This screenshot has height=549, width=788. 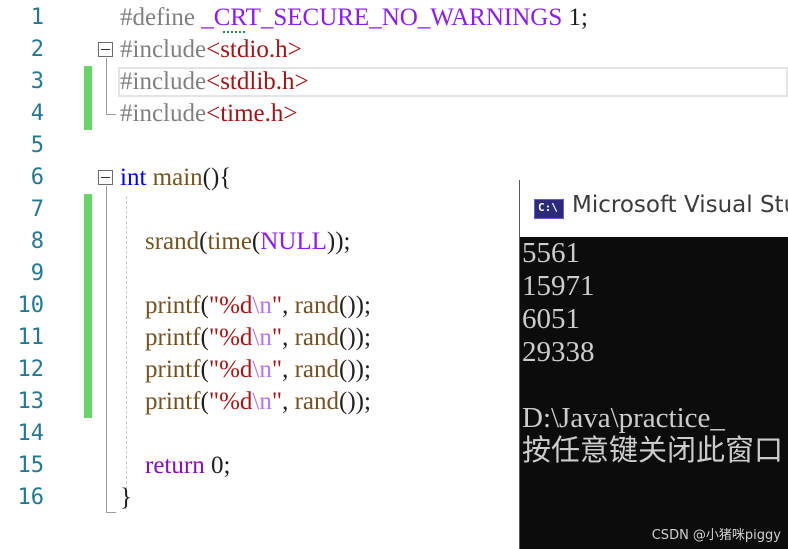 I want to click on line-number: 2, so click(x=37, y=49).